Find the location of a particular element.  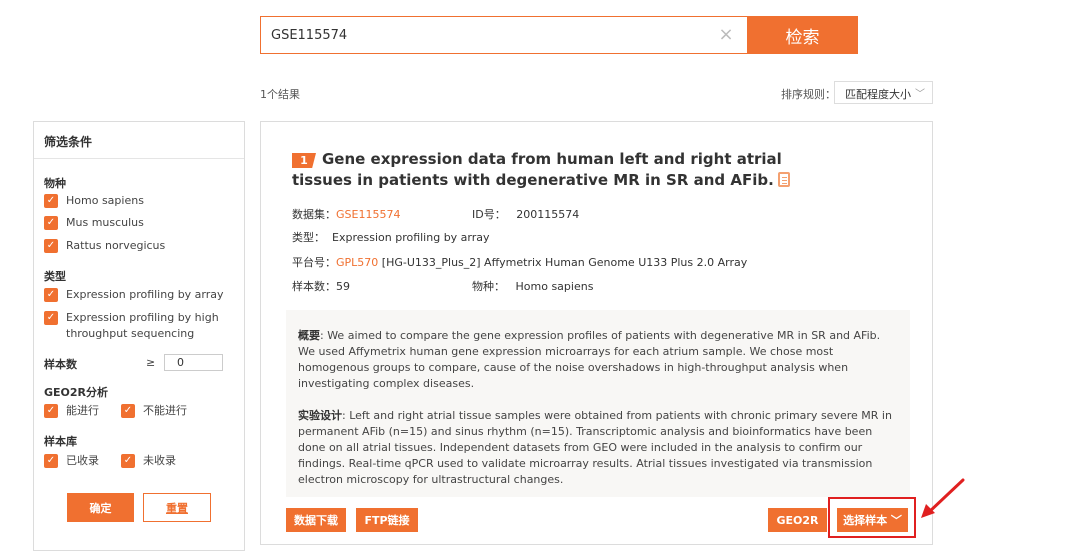

filter-species-rattus-norvegicus: ✓ Rattus norvegicus is located at coordinates (104, 246).